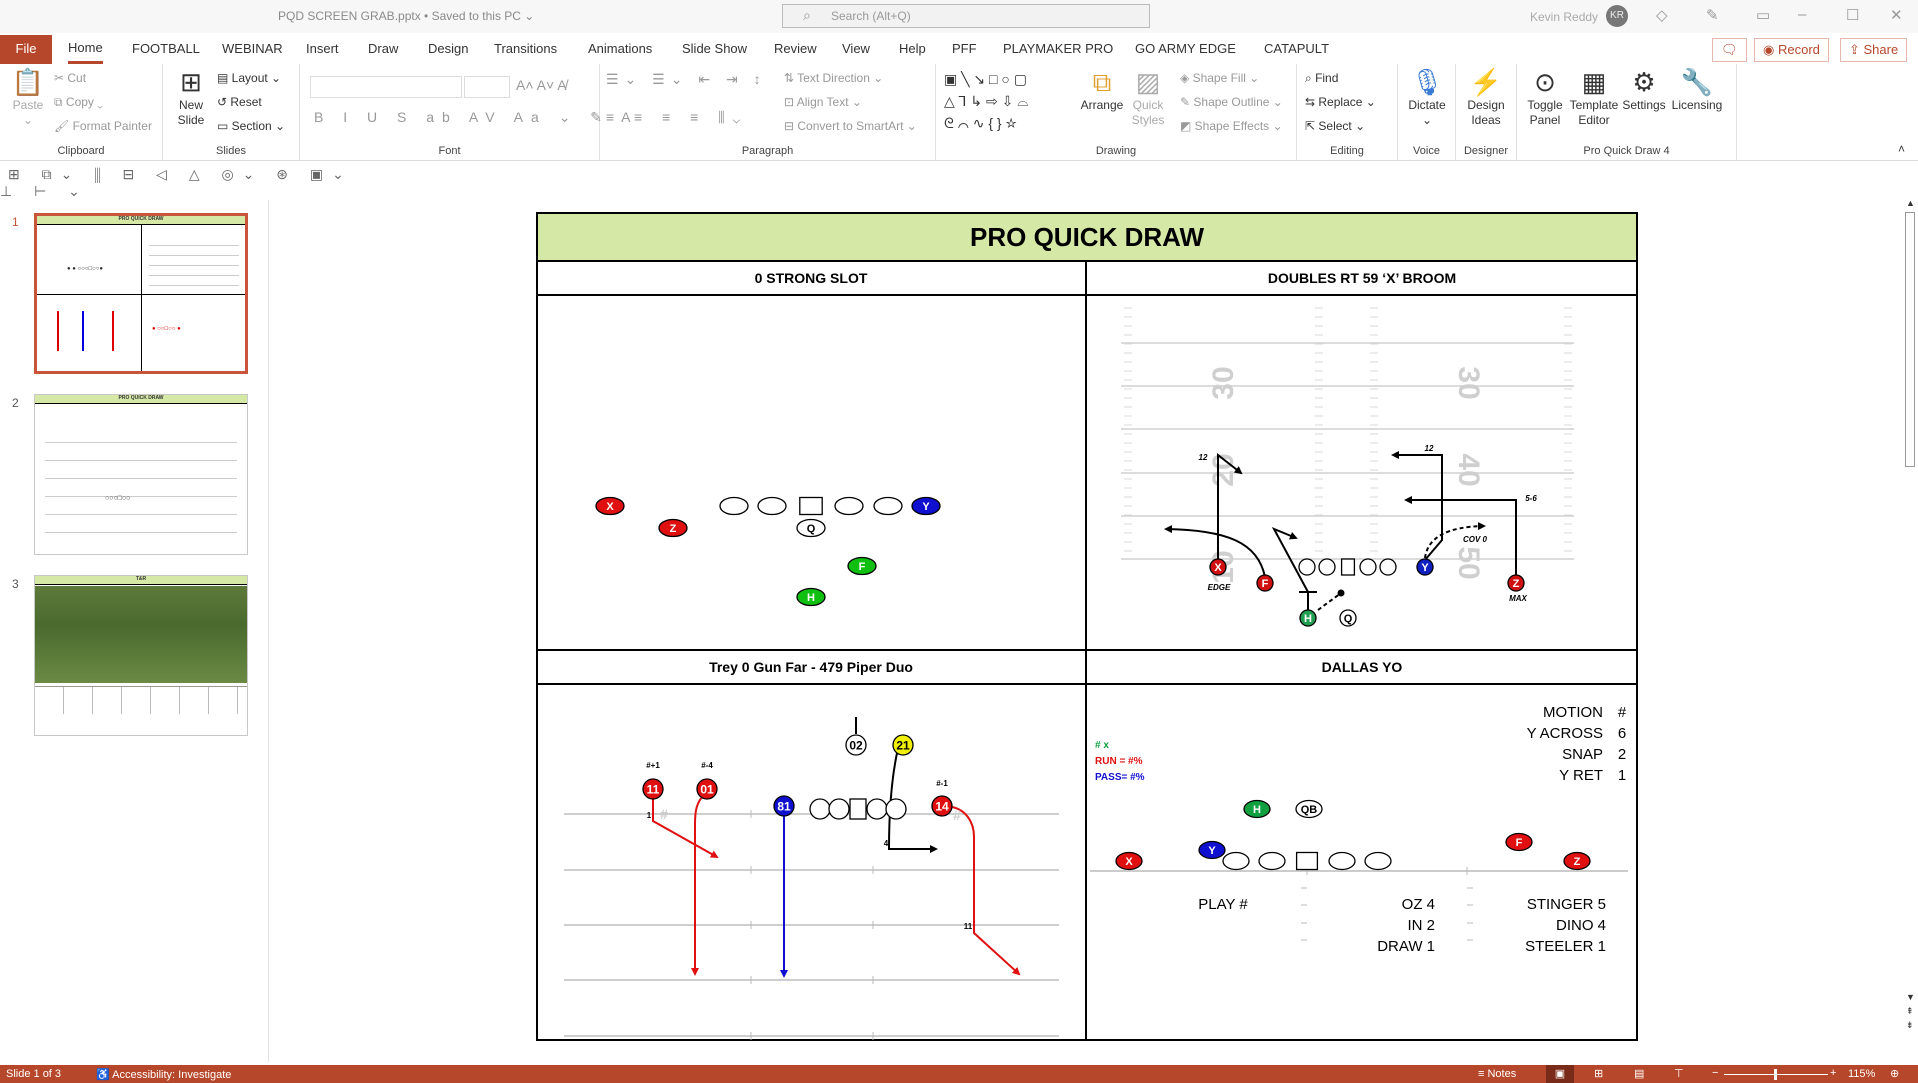 The image size is (1918, 1083). Describe the element at coordinates (903, 745) in the screenshot. I see `player-label: 21` at that location.